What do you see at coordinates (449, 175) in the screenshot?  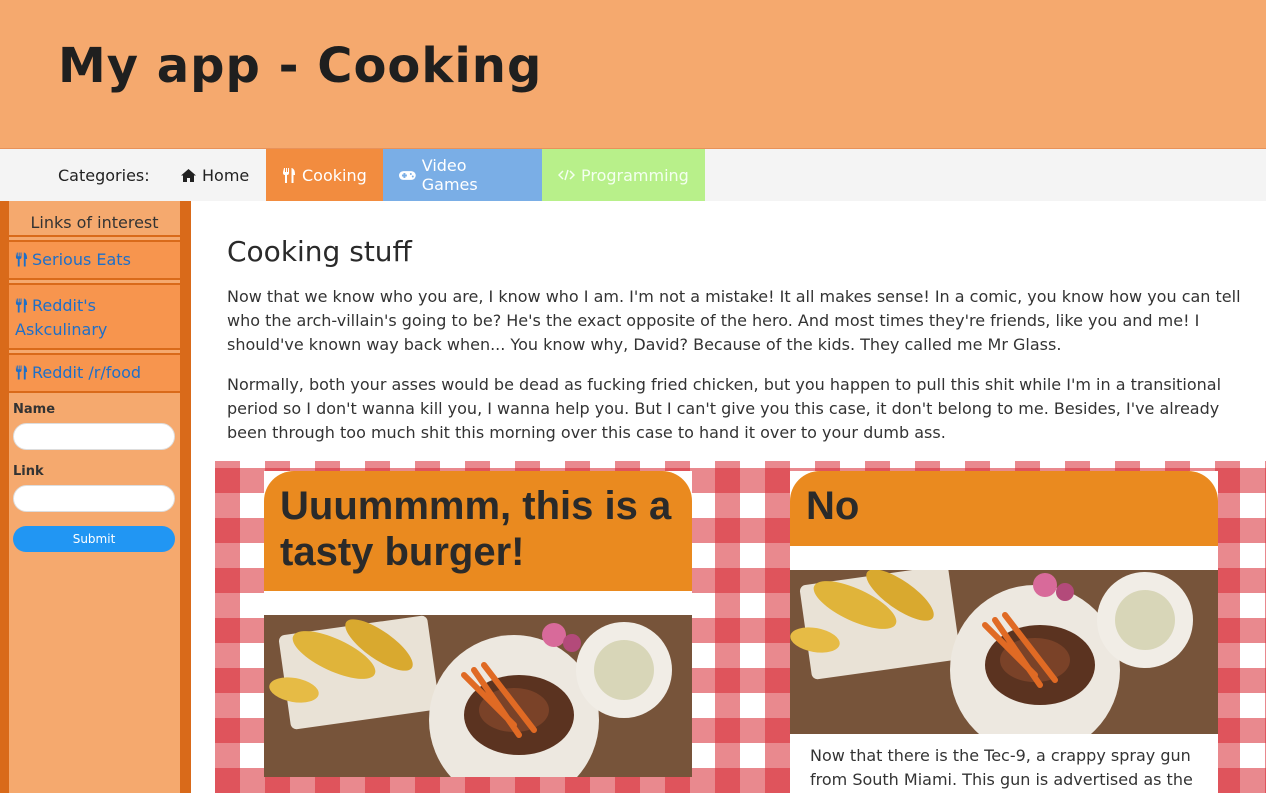 I see `tab-video-games-label: Video Games` at bounding box center [449, 175].